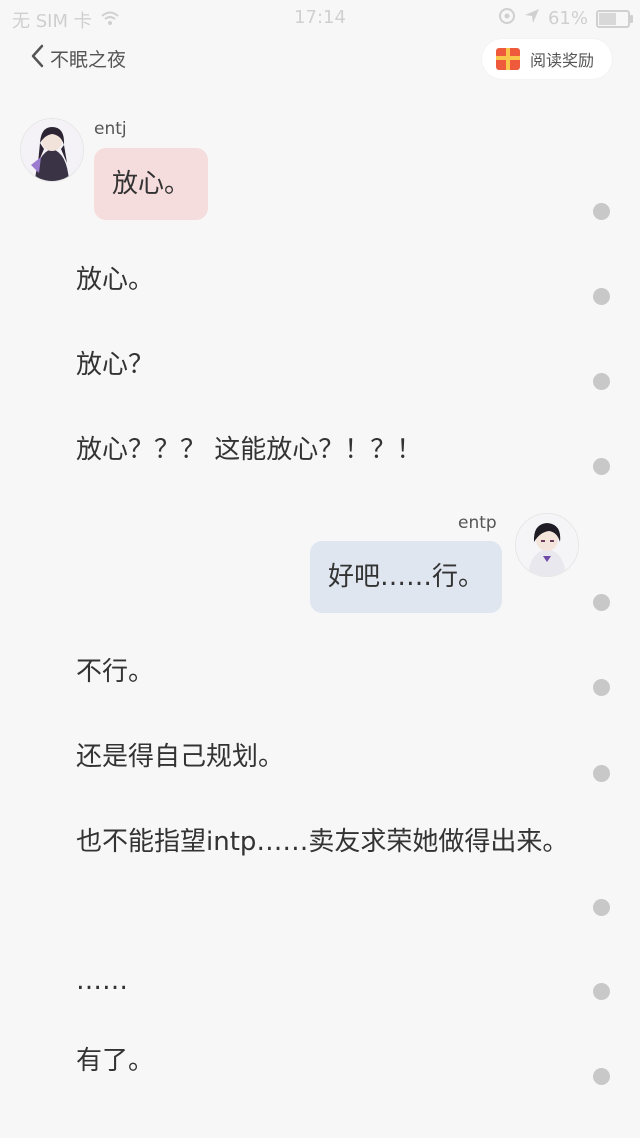 The image size is (640, 1138). What do you see at coordinates (405, 577) in the screenshot?
I see `chat-bubble-entp: 好吧……行。` at bounding box center [405, 577].